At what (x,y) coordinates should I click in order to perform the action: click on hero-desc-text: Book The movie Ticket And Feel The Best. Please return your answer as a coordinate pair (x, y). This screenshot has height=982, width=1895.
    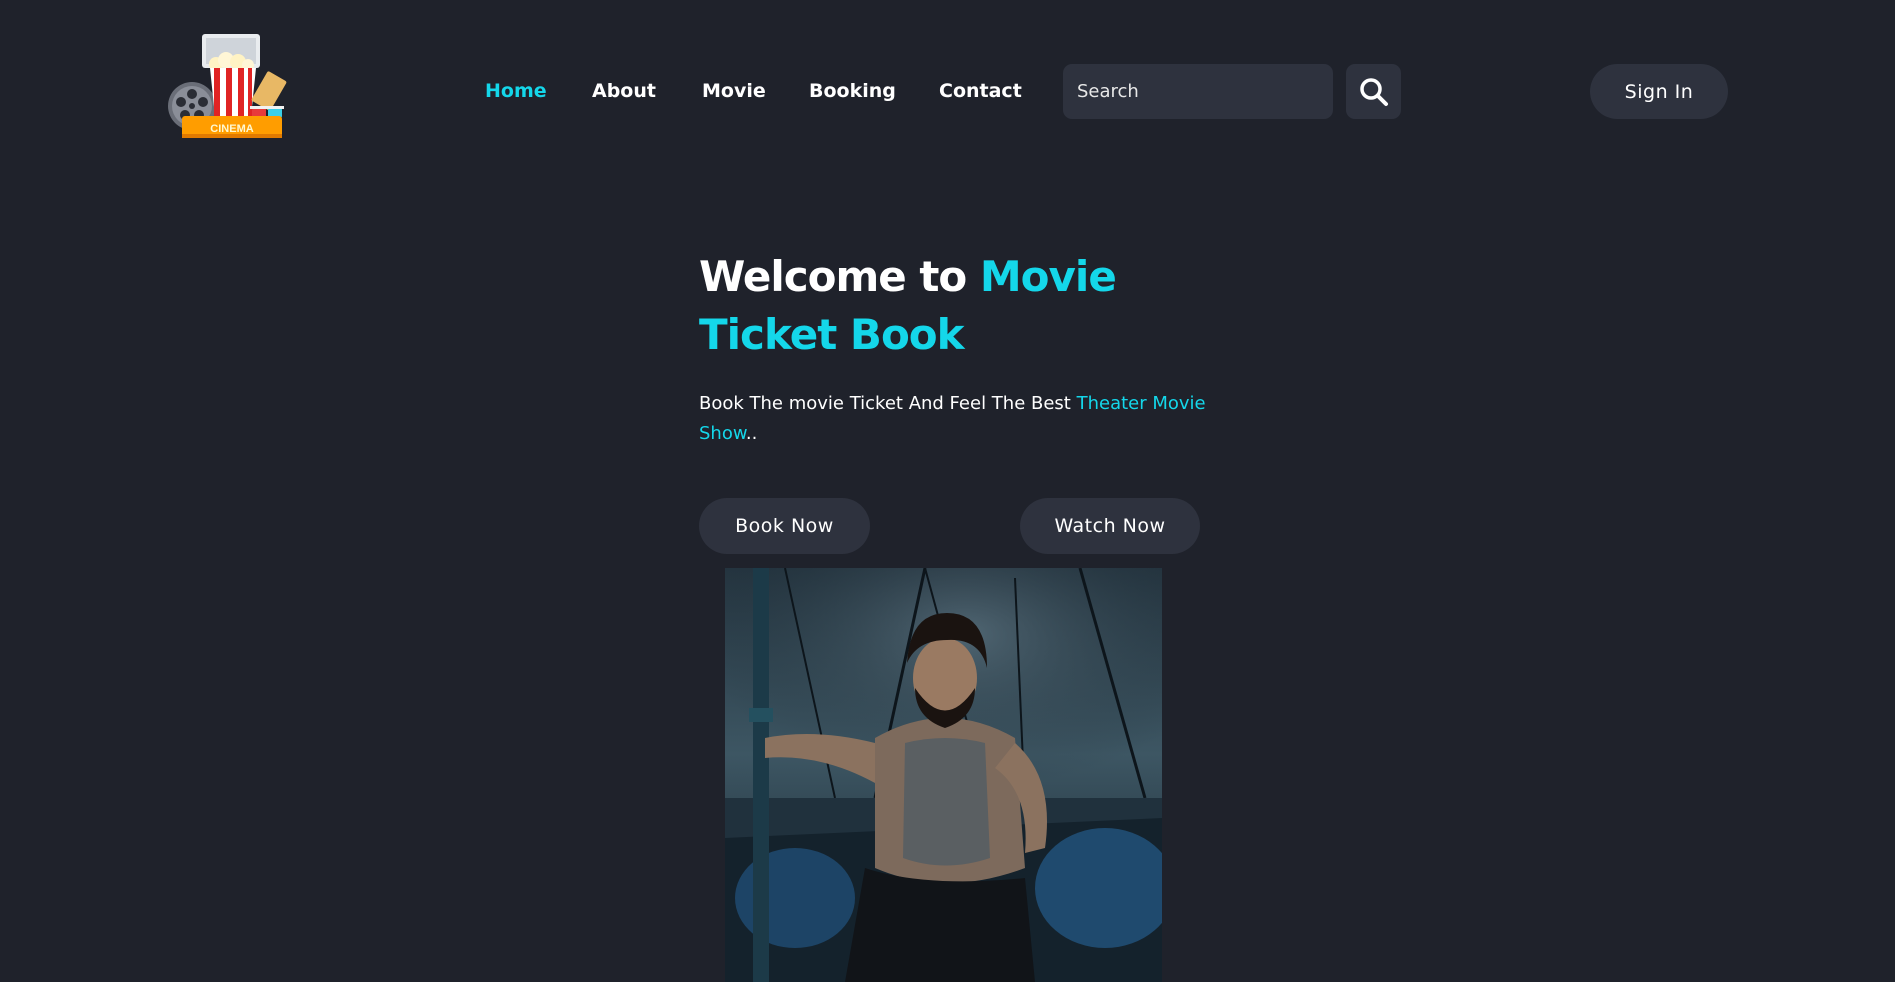
    Looking at the image, I should click on (885, 403).